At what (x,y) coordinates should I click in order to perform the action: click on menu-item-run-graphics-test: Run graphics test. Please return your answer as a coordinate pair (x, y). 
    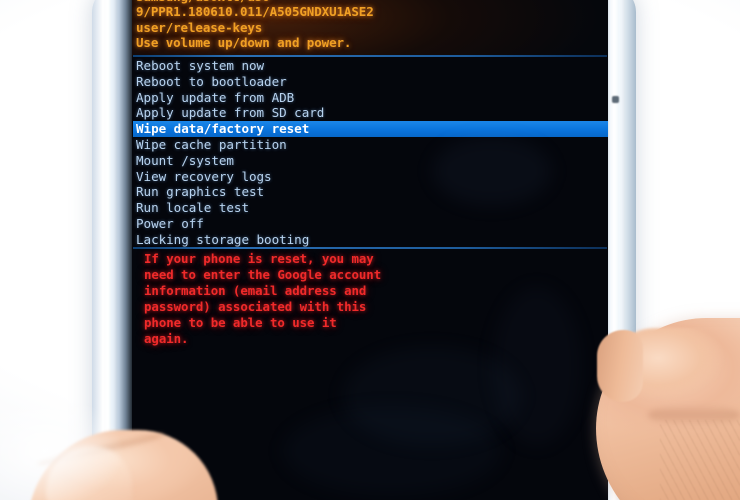
    Looking at the image, I should click on (370, 192).